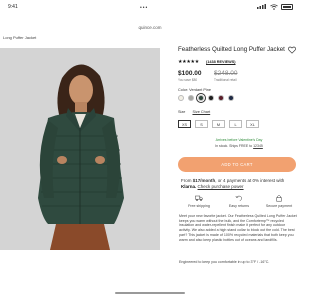 The width and height of the screenshot is (320, 300). Describe the element at coordinates (187, 180) in the screenshot. I see `klarna-prefix: From` at that location.